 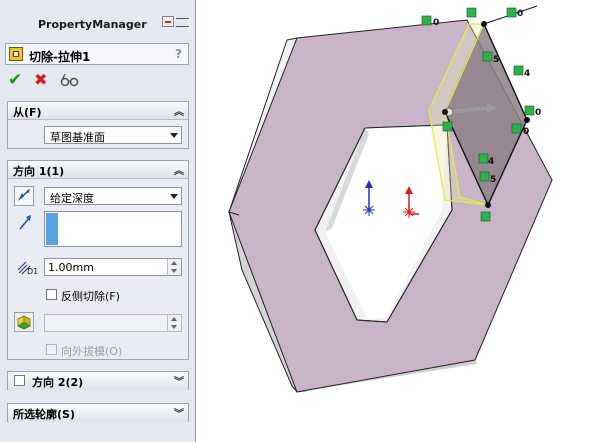 I want to click on depth-icon: D1, so click(x=28, y=269).